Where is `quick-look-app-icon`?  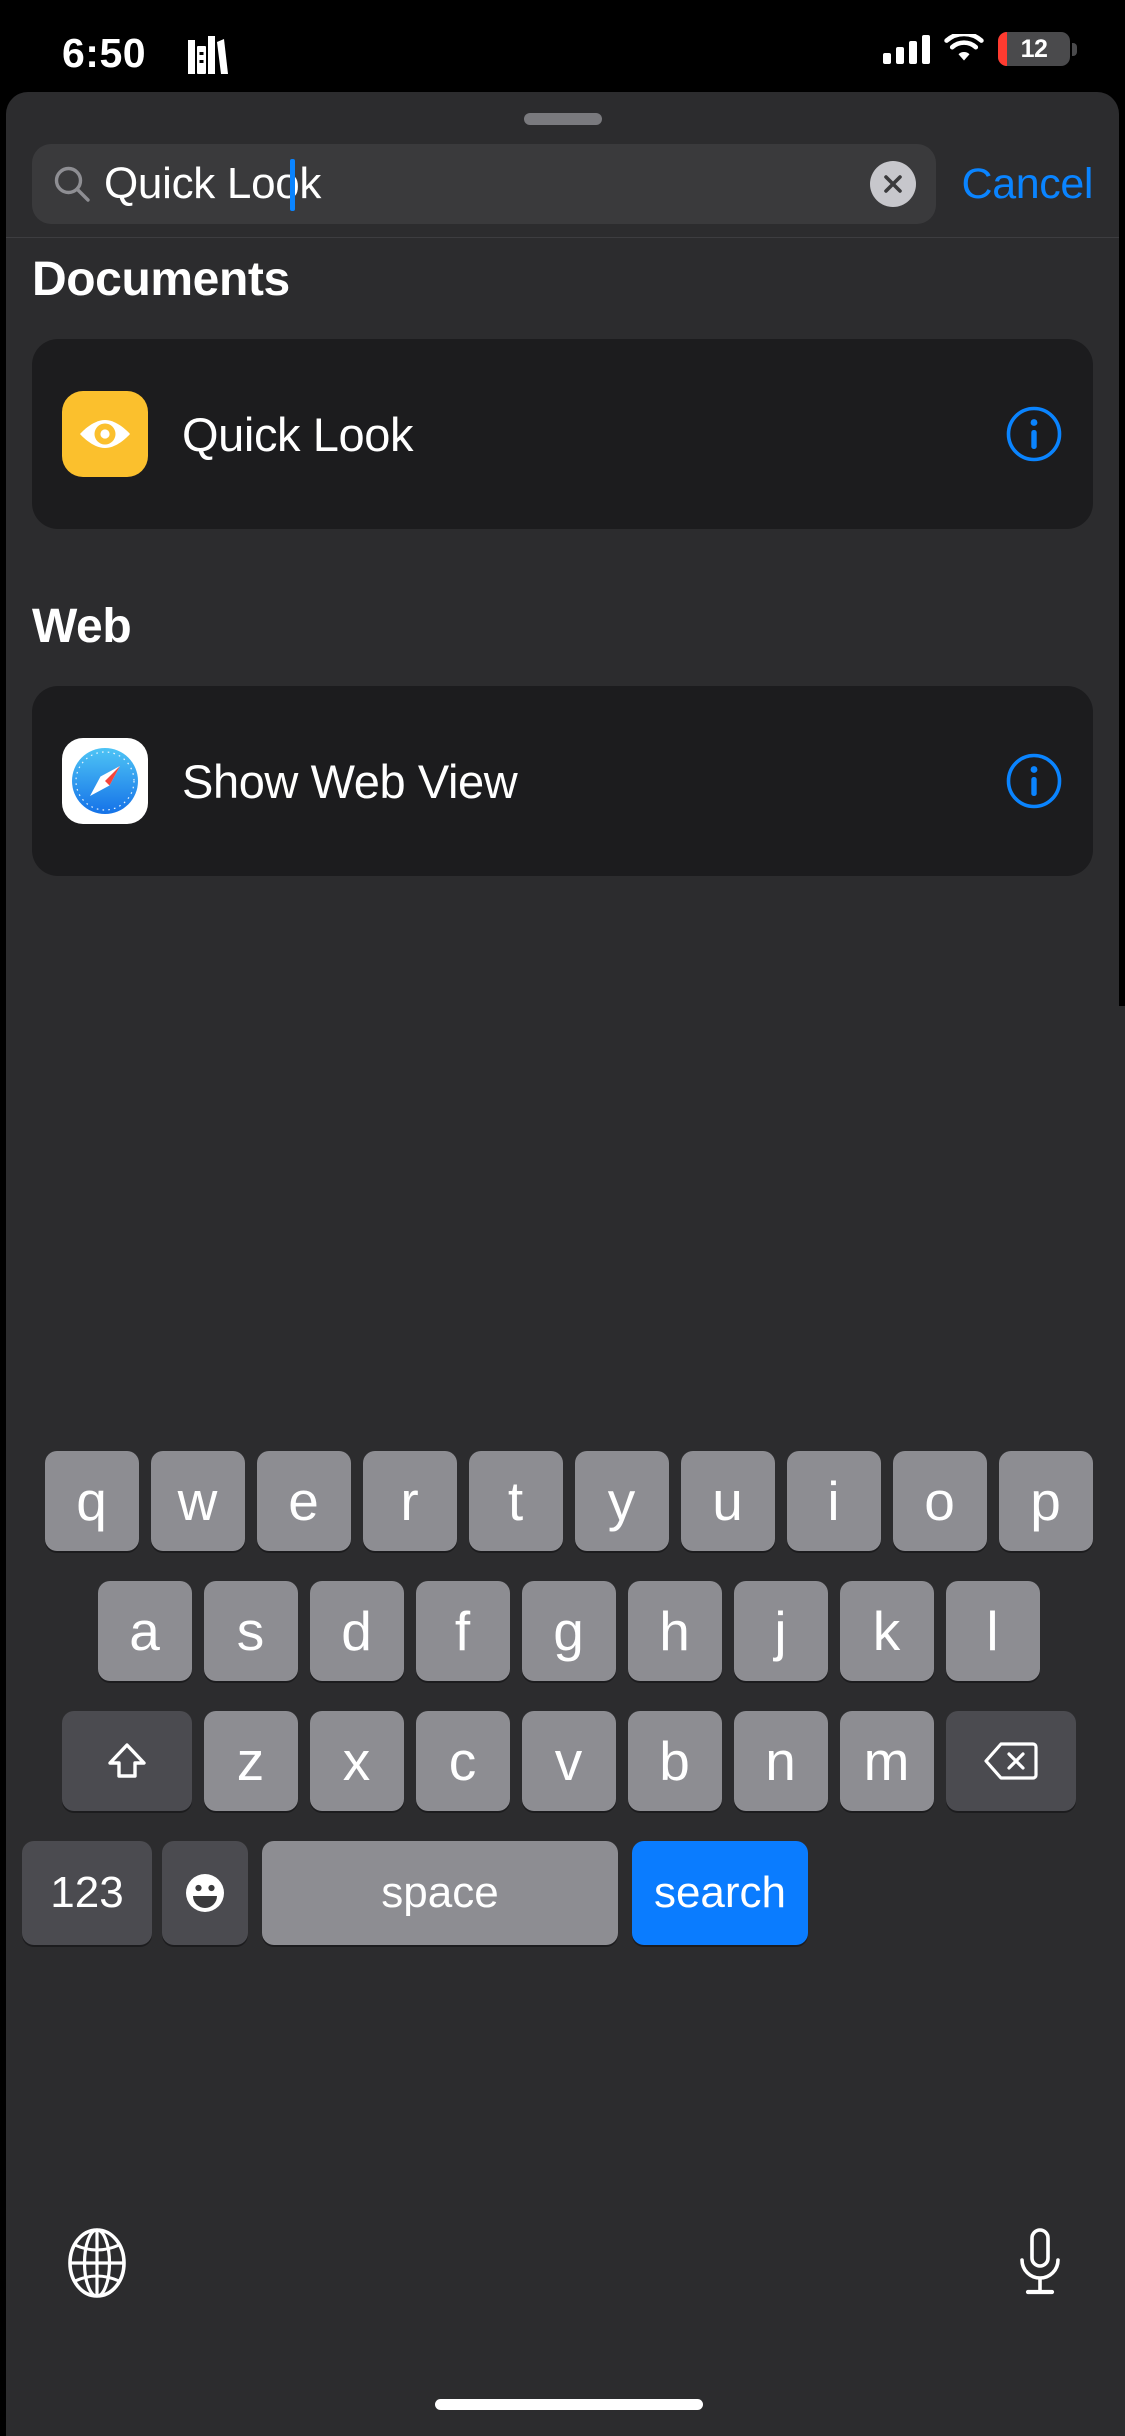 quick-look-app-icon is located at coordinates (105, 434).